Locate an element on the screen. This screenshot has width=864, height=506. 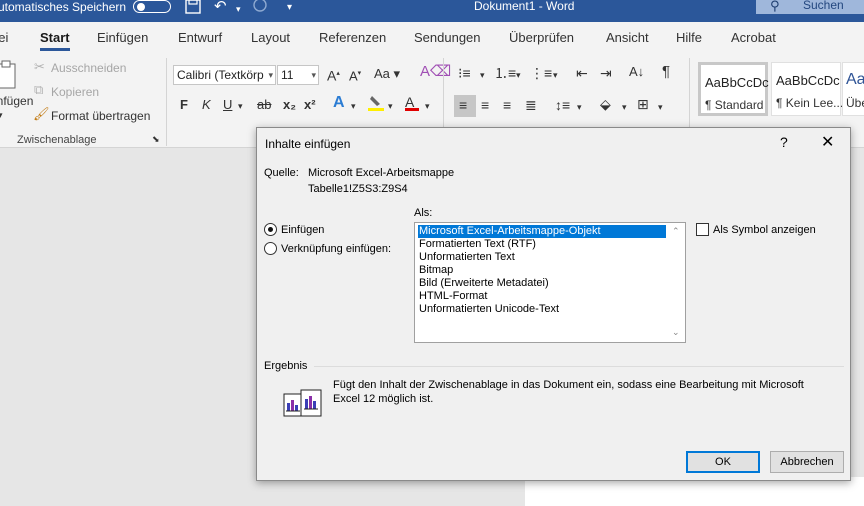
font-color-dropdown-icon: ▾ is located at coordinates (427, 106).